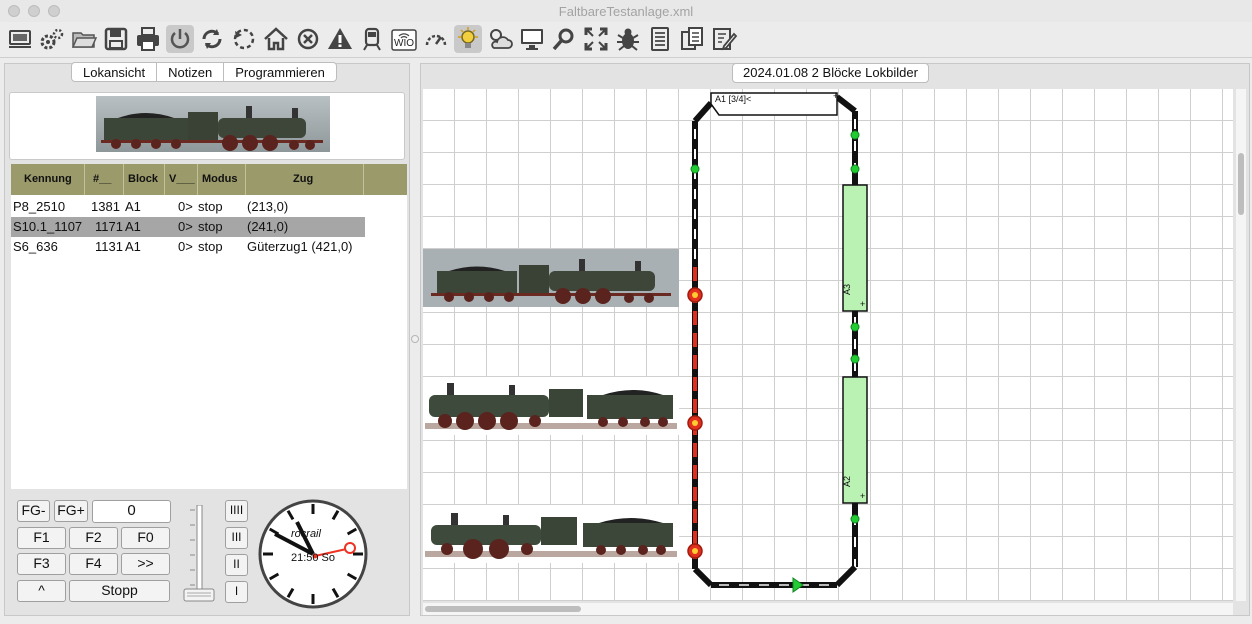 This screenshot has height=624, width=1252. Describe the element at coordinates (468, 39) in the screenshot. I see `lightbulb-icon` at that location.